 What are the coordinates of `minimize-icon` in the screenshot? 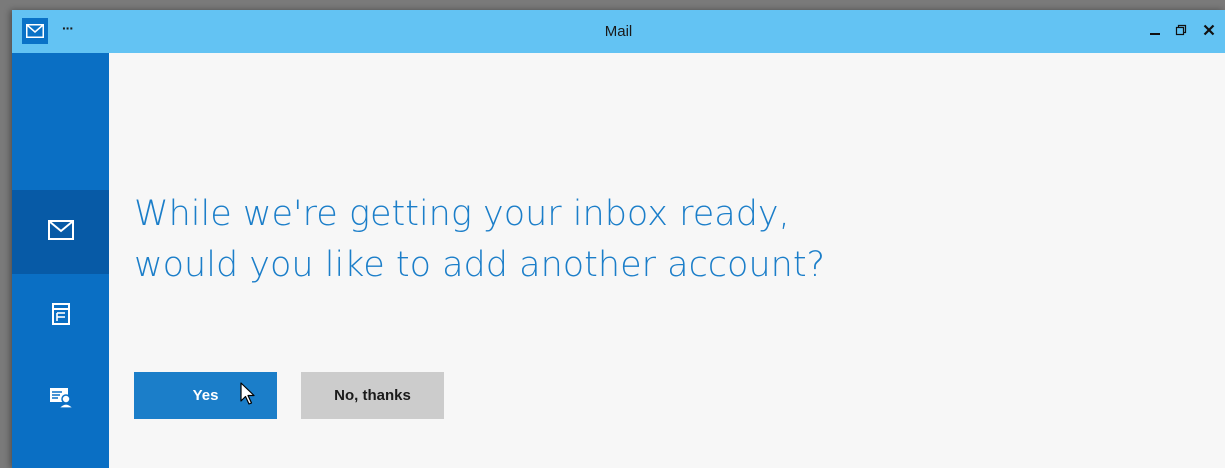 It's located at (1155, 32).